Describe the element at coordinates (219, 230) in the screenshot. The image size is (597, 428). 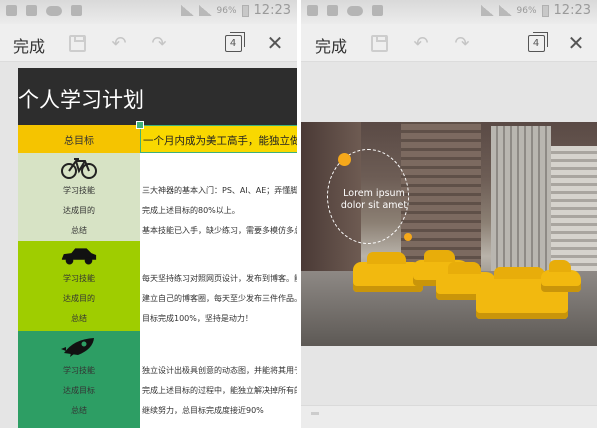
I see `row-text: 基本技能已入手，缺少练习，需要多模仿多总结。` at that location.